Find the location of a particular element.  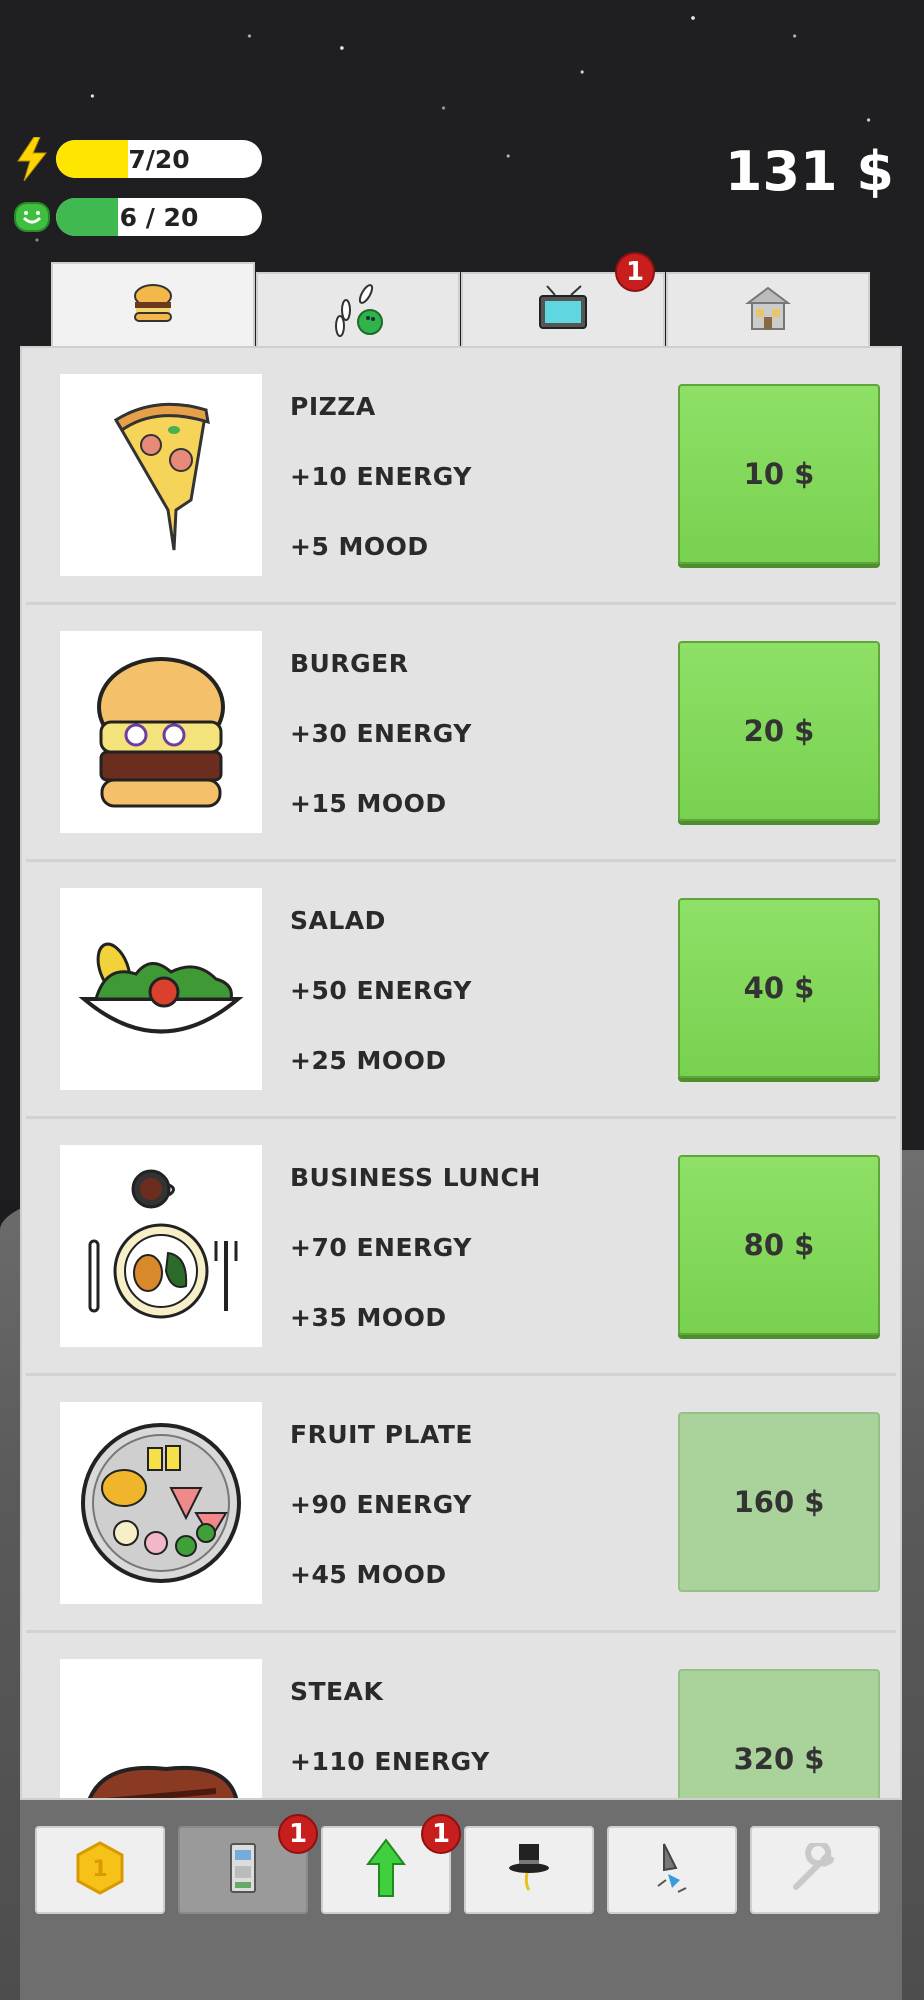

mood-bar: 6 / 20 is located at coordinates (159, 217).